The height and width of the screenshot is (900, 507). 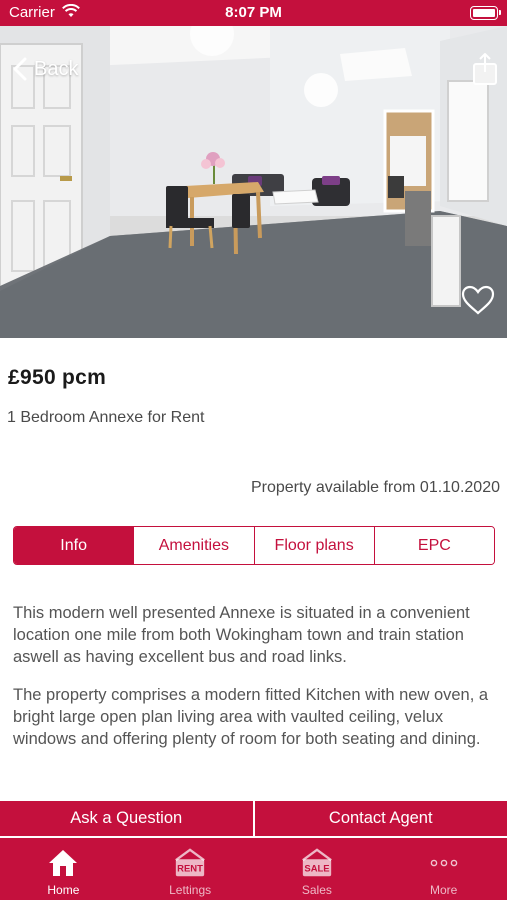 What do you see at coordinates (190, 863) in the screenshot?
I see `lettings-icon: RENT` at bounding box center [190, 863].